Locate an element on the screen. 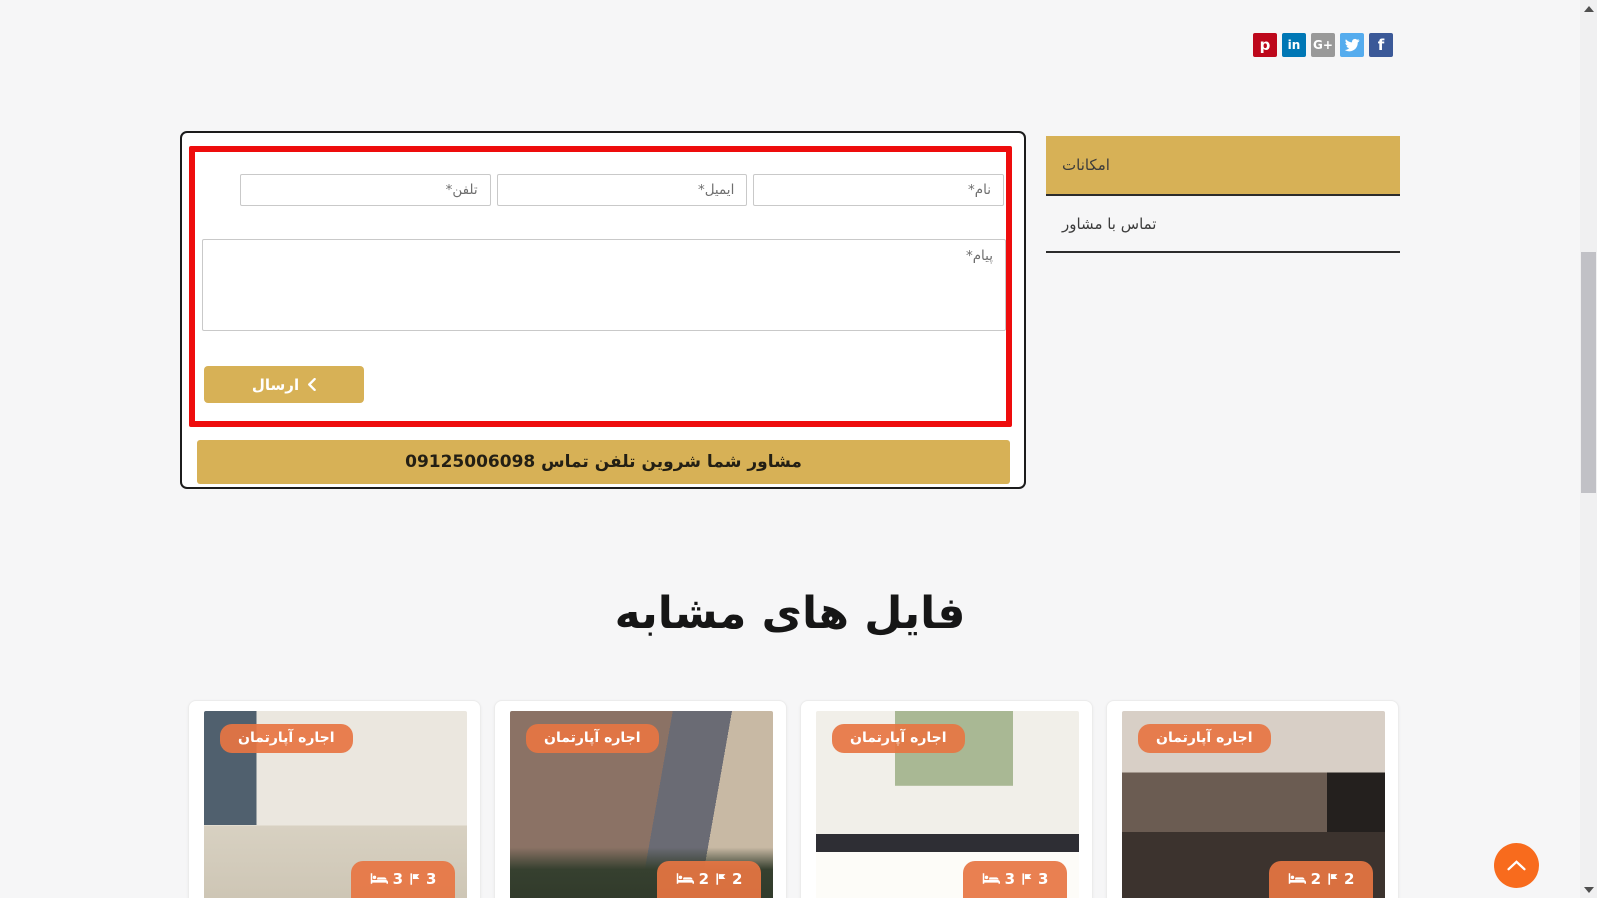 Image resolution: width=1597 pixels, height=898 pixels. googleplus-icon: G+ is located at coordinates (1323, 45).